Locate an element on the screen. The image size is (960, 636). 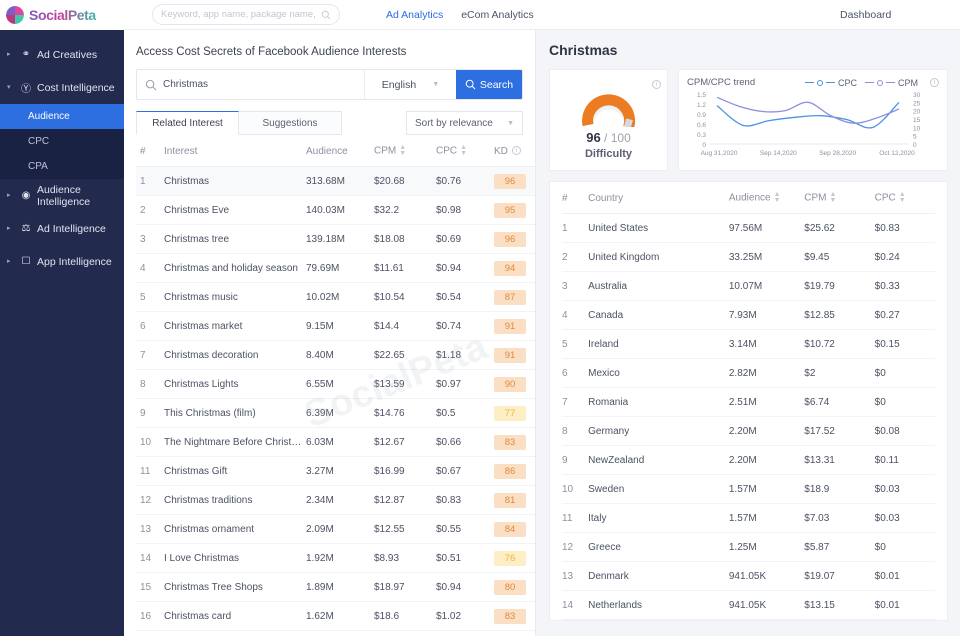
tab-suggestions: Suggestions is located at coordinates (290, 123).